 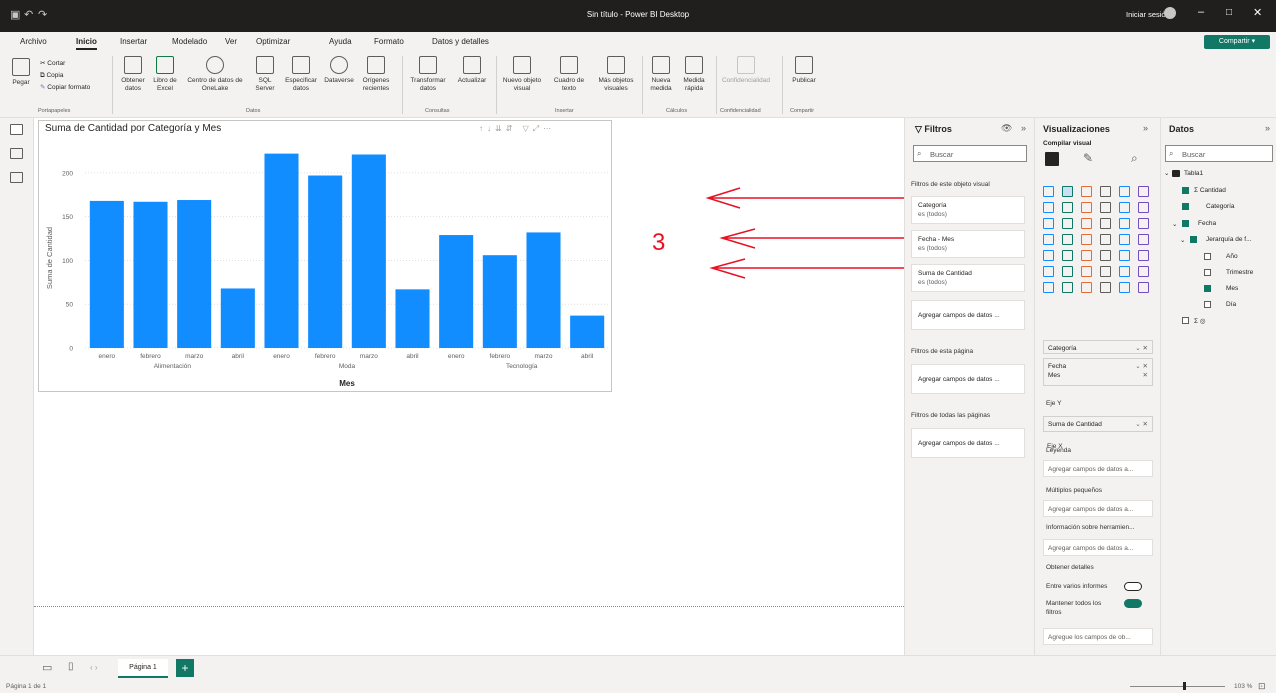 I want to click on cross-report-toggle, so click(x=1133, y=586).